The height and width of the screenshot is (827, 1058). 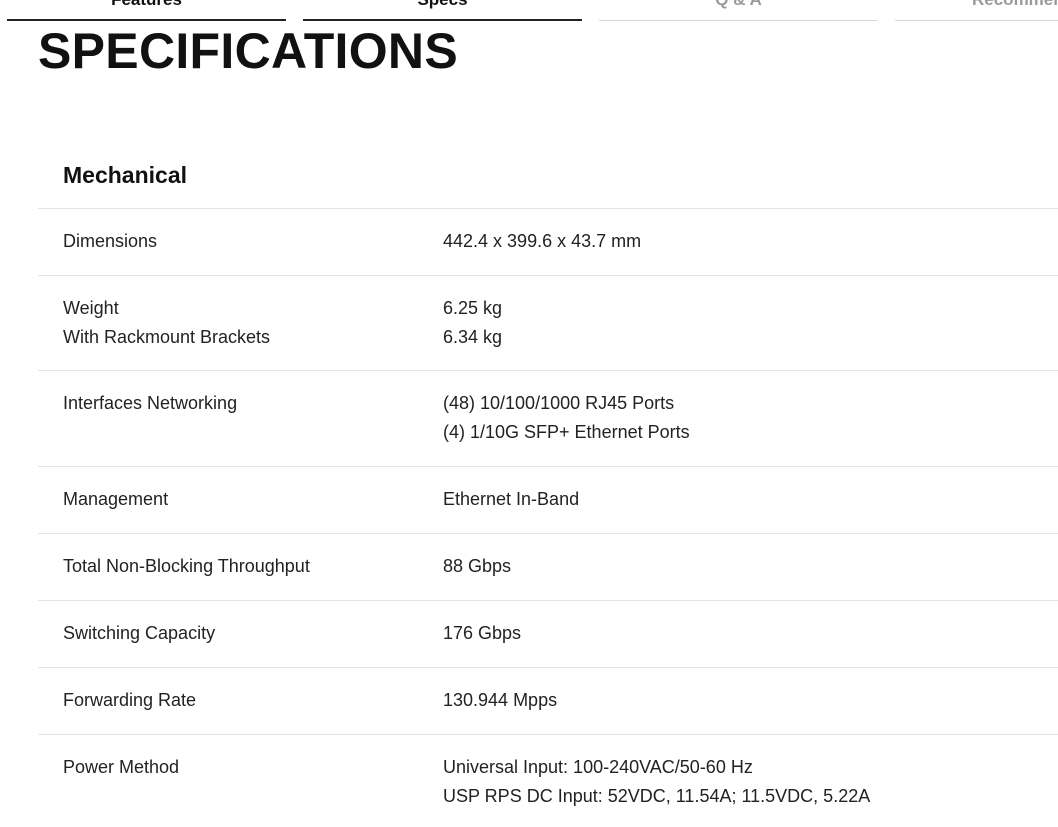 I want to click on spec-value: 88 Gbps, so click(x=477, y=566).